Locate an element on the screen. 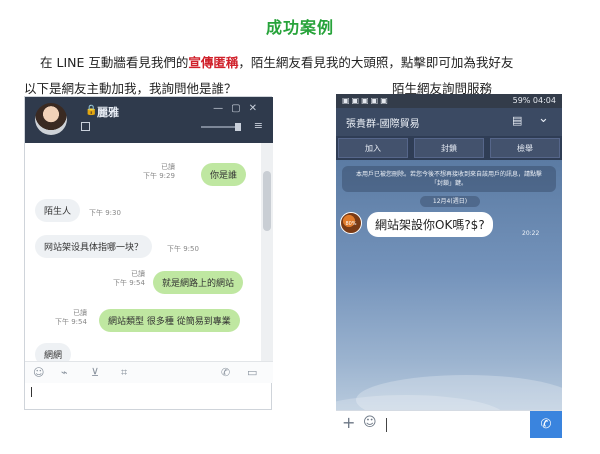 This screenshot has height=454, width=600. maximize-icon: ▢ is located at coordinates (239, 108).